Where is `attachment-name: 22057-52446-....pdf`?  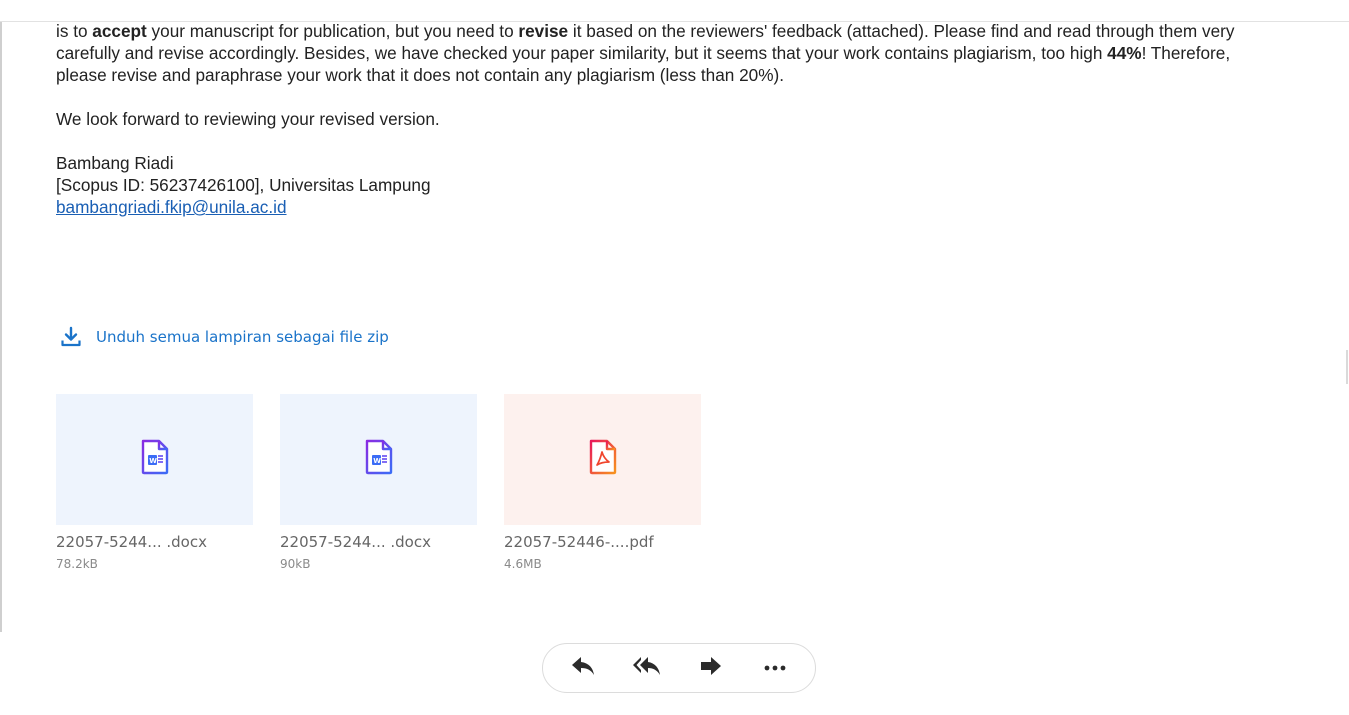 attachment-name: 22057-52446-....pdf is located at coordinates (579, 542).